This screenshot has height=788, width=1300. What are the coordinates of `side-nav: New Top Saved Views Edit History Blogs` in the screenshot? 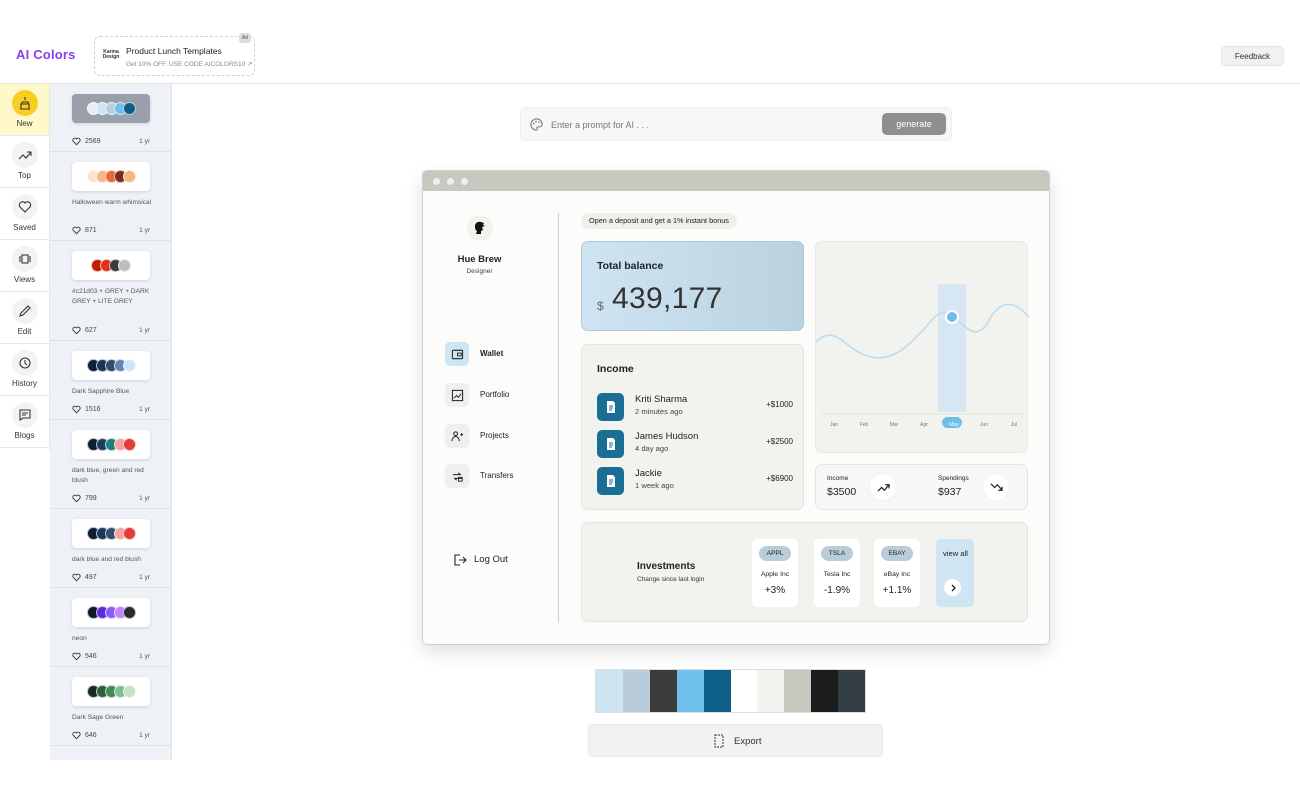 It's located at (25, 267).